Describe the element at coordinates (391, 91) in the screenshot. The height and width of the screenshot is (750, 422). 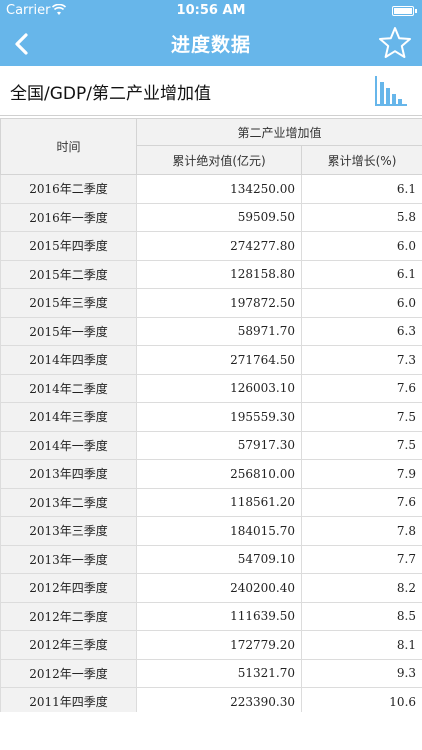
I see `bar-chart-icon` at that location.